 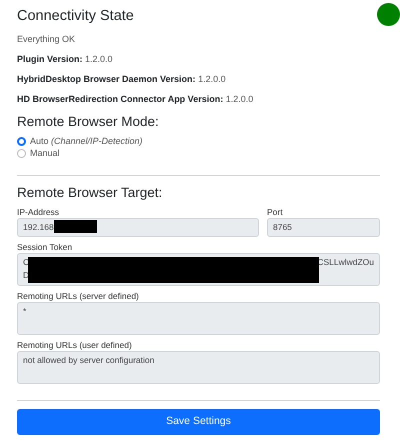 What do you see at coordinates (88, 122) in the screenshot?
I see `section-title: Remote Browser Mode:` at bounding box center [88, 122].